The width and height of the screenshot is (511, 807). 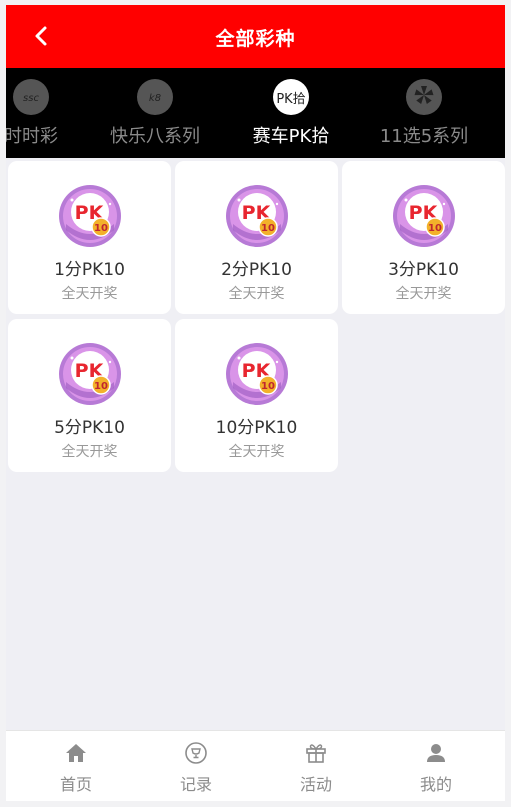 I want to click on game-card-10min-pk10: PK 10 10分PK10 全天开奖, so click(x=256, y=395).